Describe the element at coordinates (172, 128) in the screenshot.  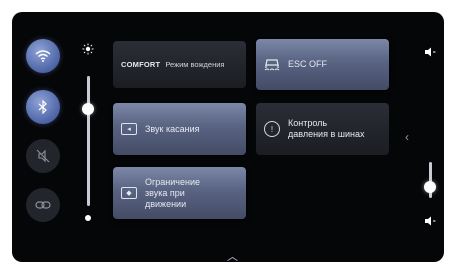
I see `touch-sound-label: Звук касания` at that location.